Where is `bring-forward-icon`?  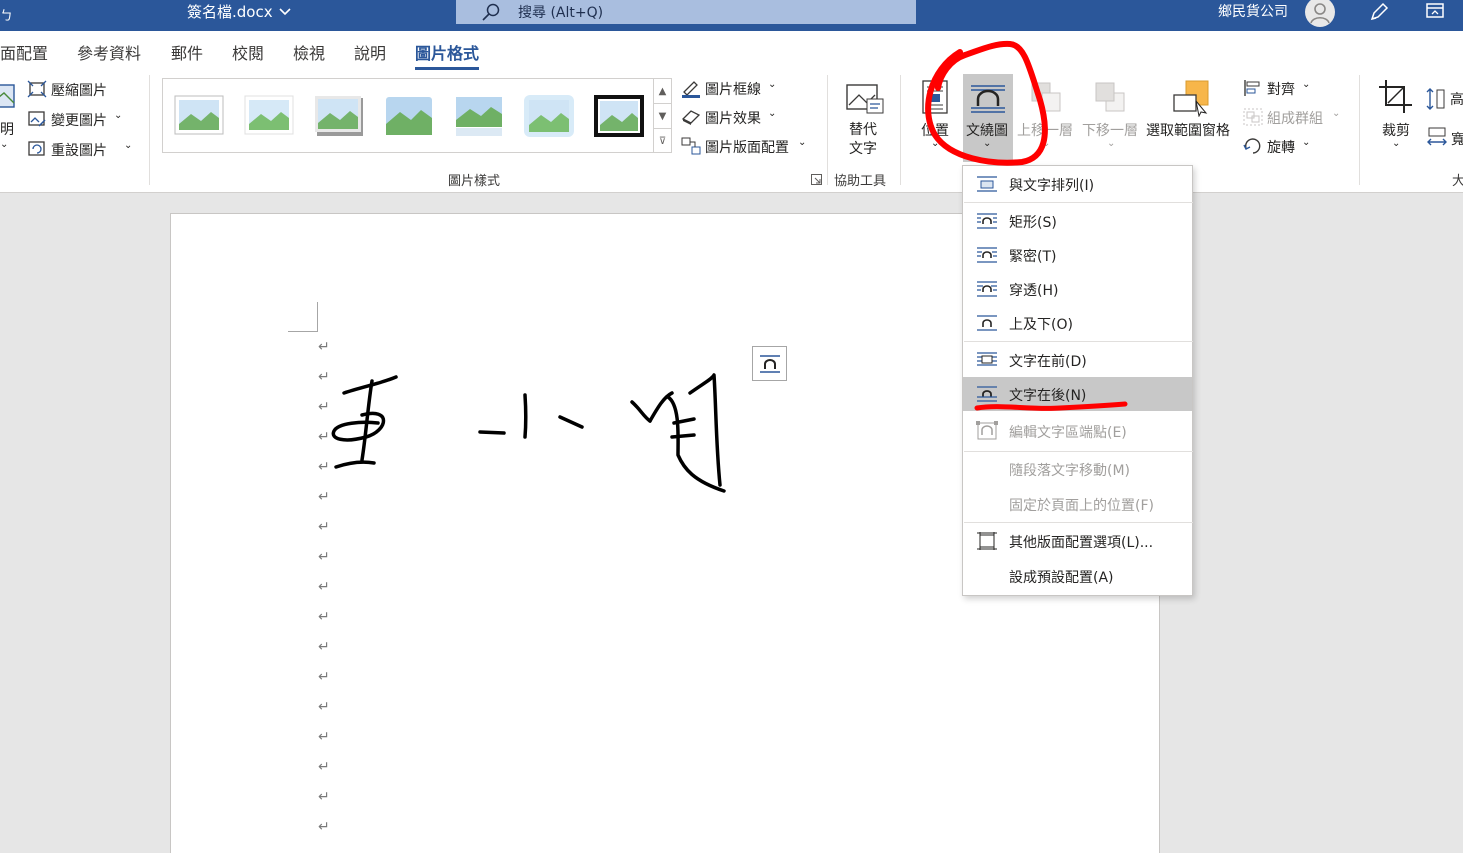 bring-forward-icon is located at coordinates (1046, 97).